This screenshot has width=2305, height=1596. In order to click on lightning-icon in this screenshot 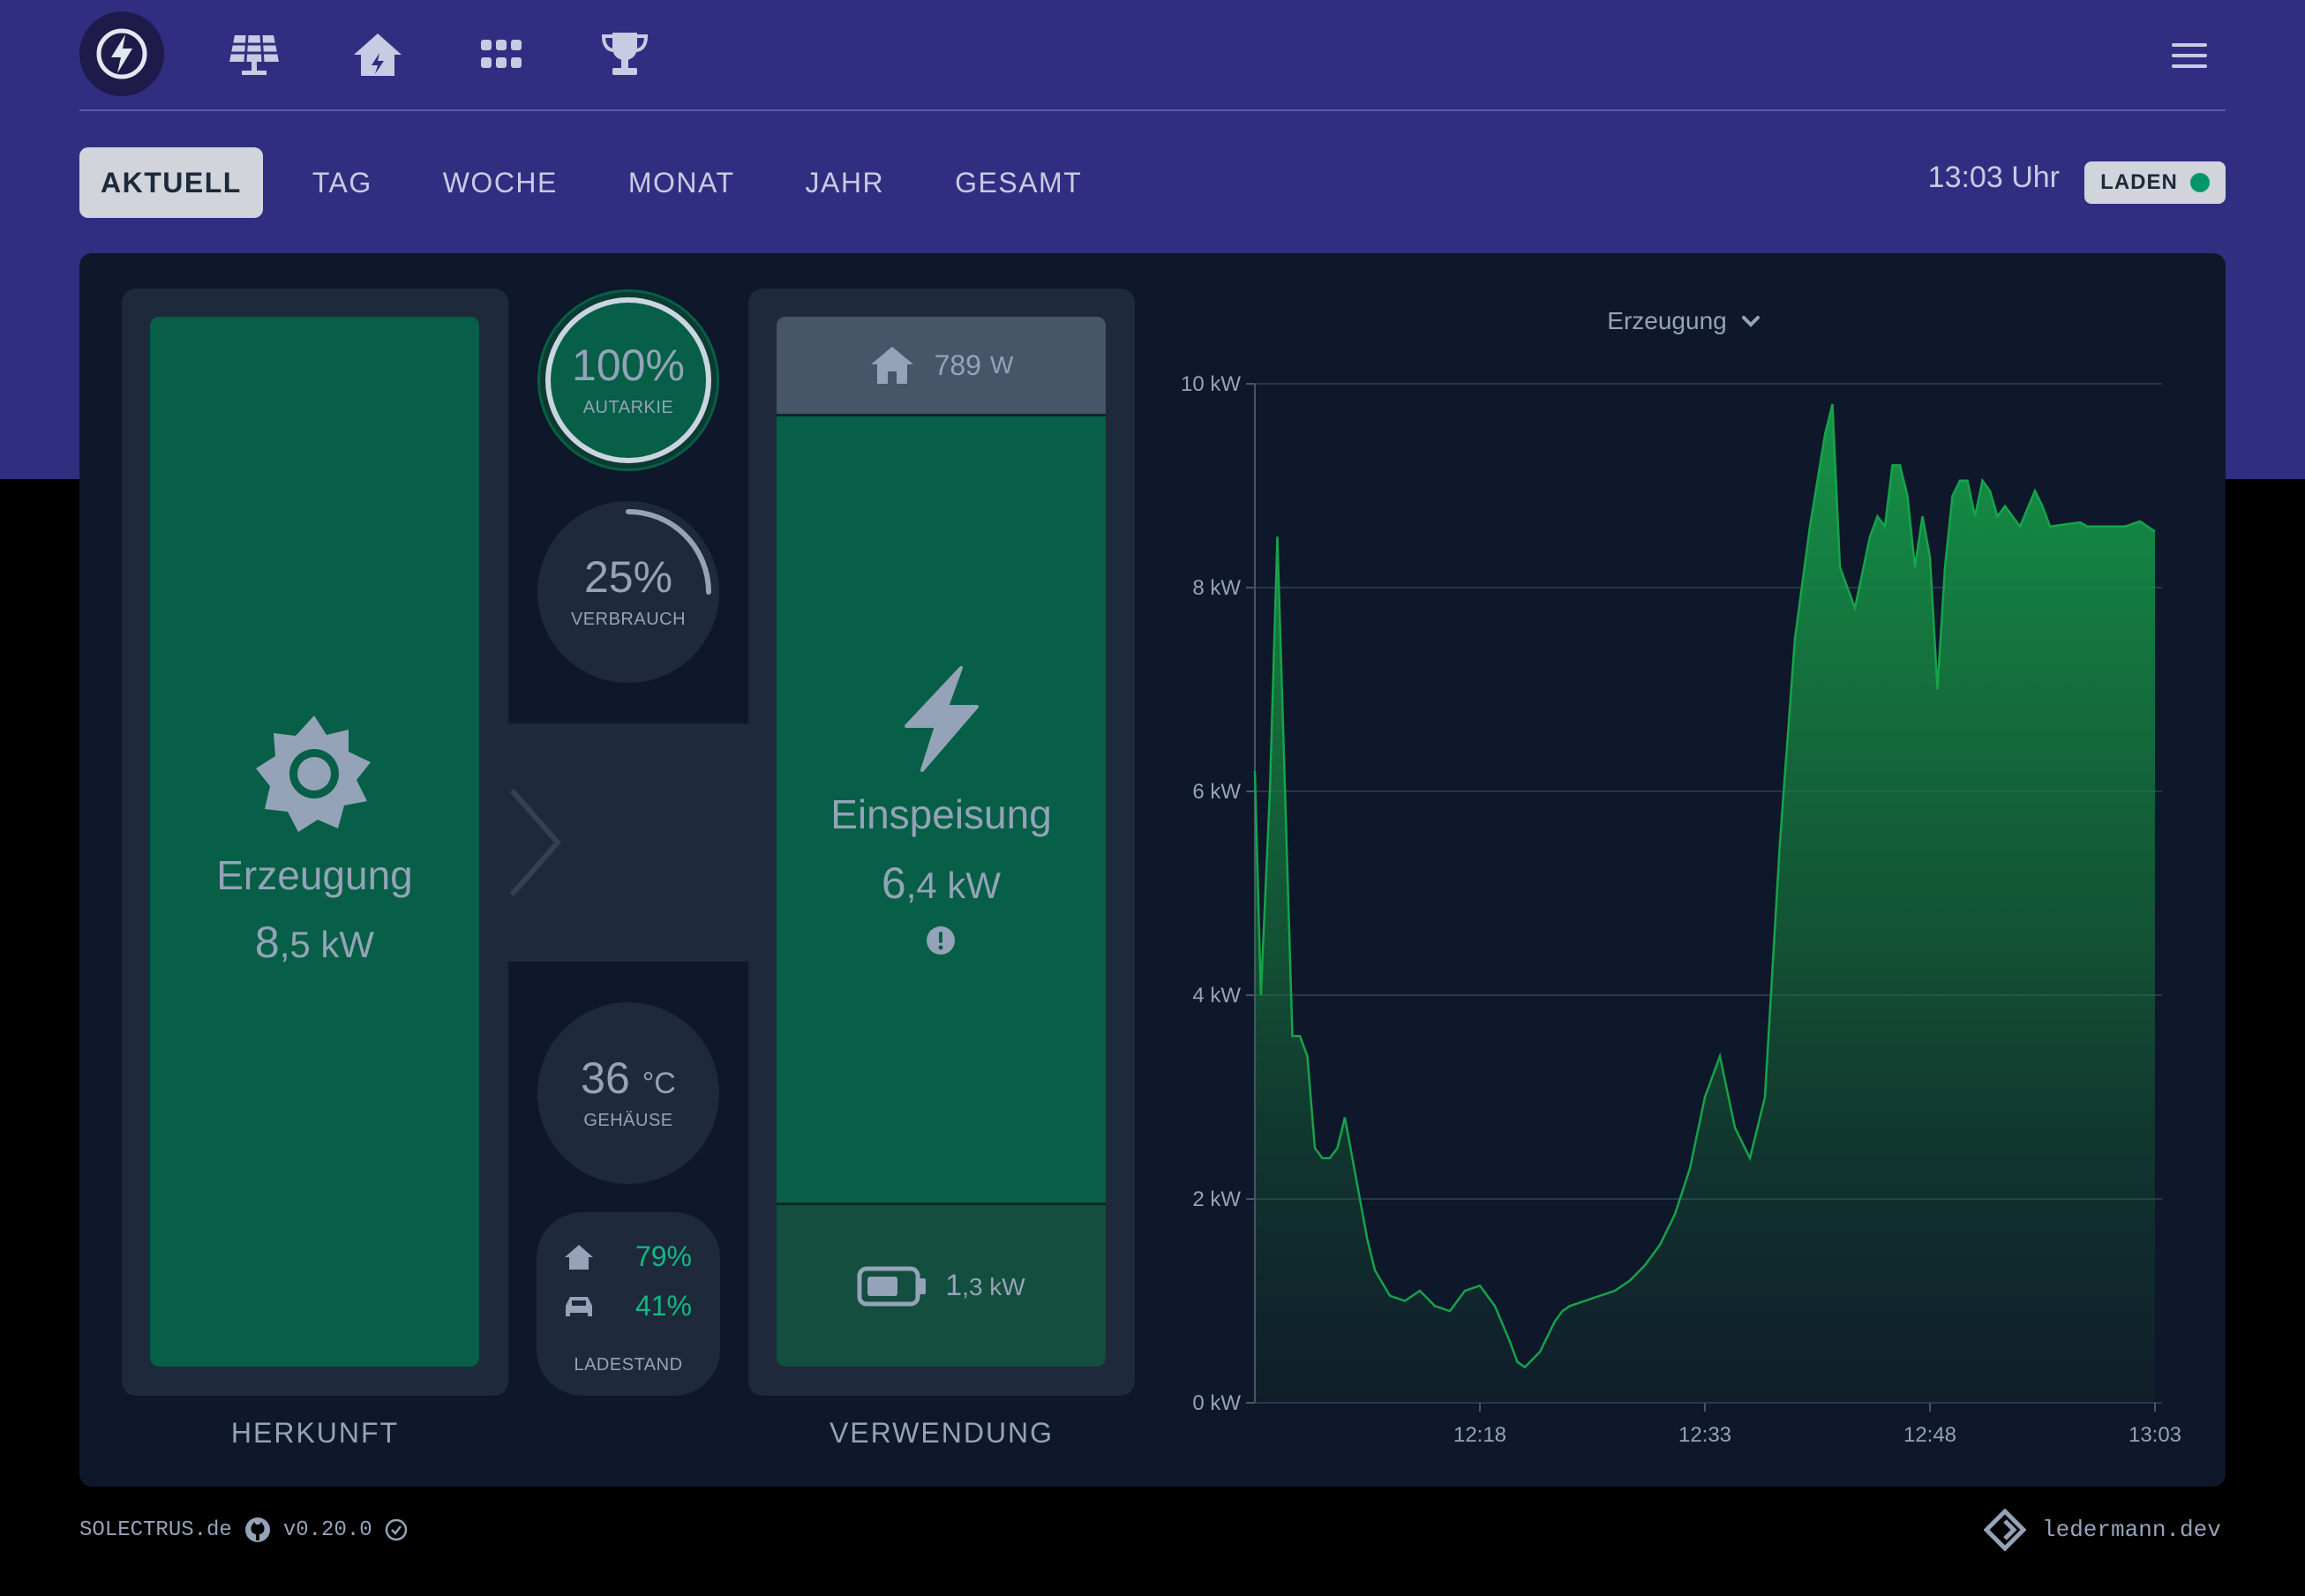, I will do `click(942, 719)`.